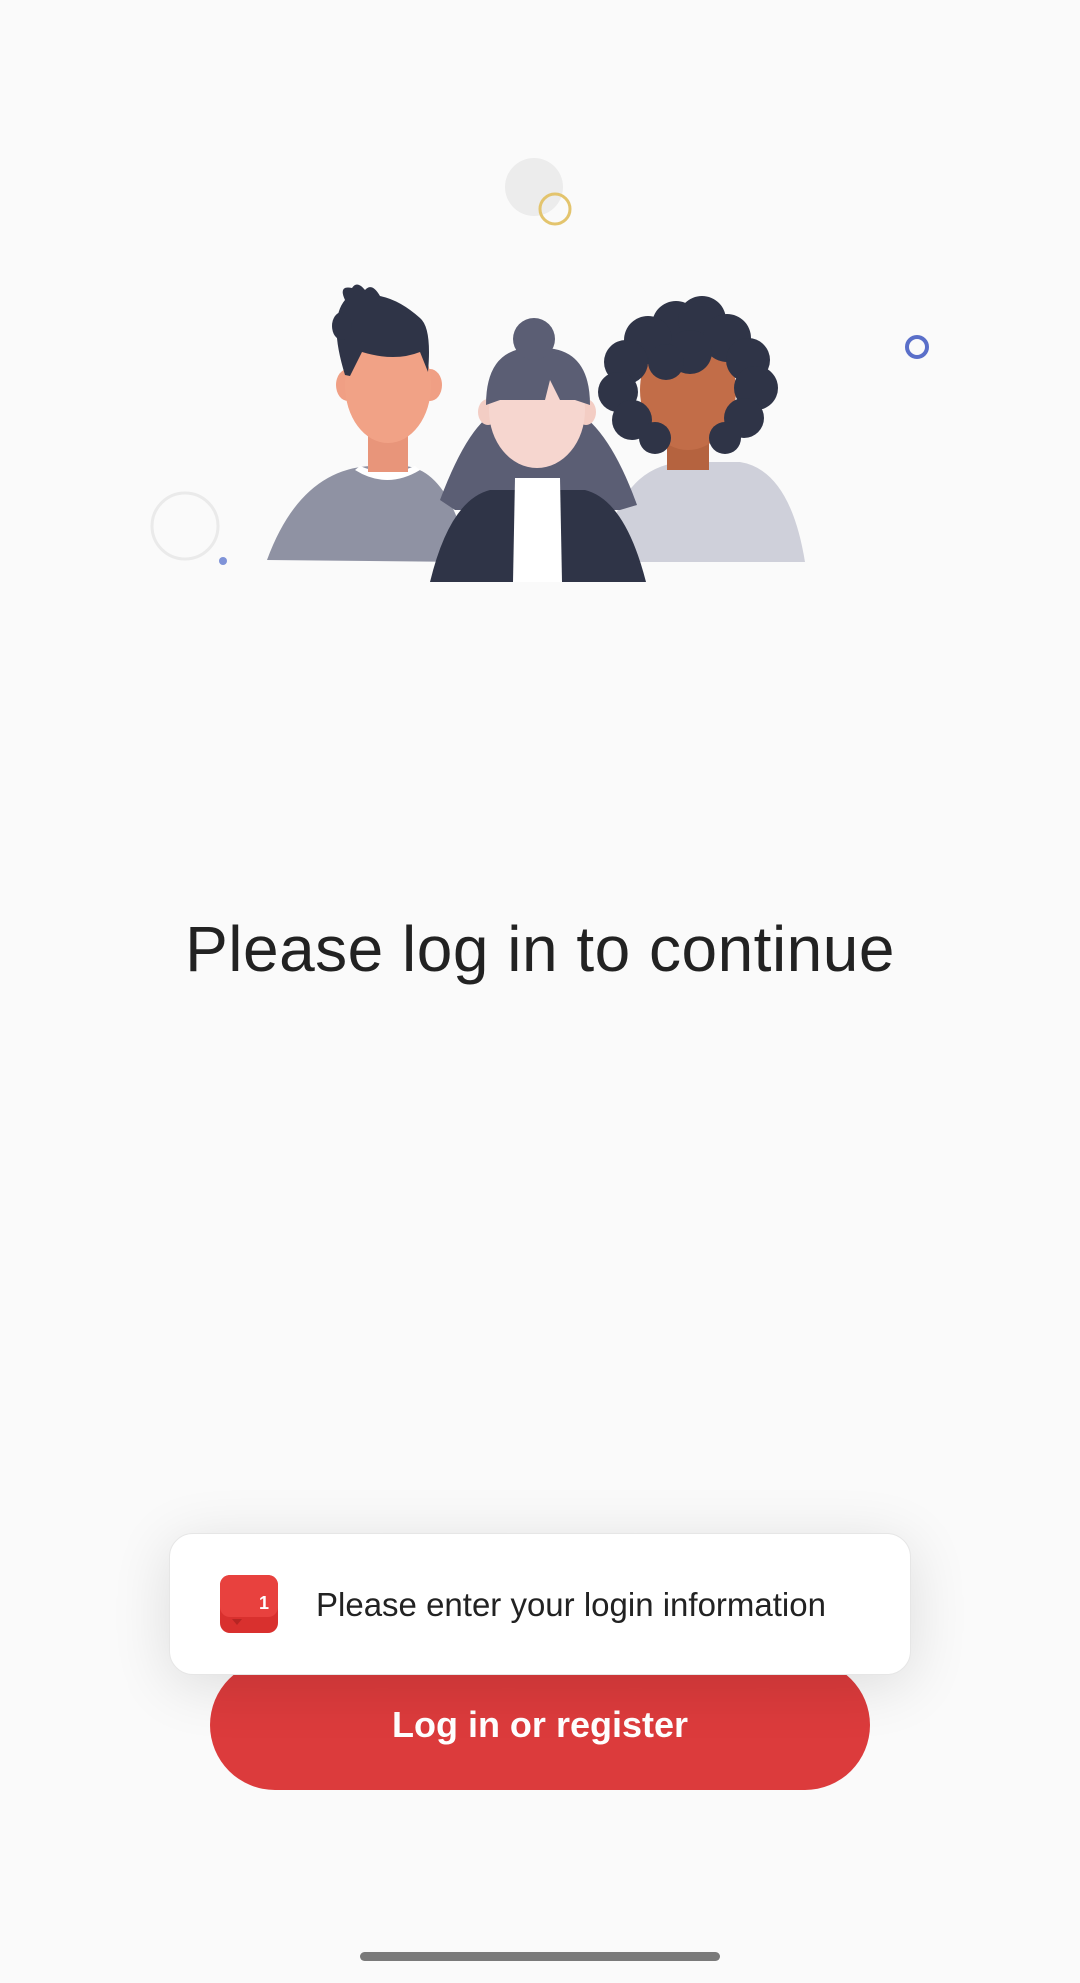 The width and height of the screenshot is (1080, 1983). Describe the element at coordinates (249, 1604) in the screenshot. I see `notification-badge-icon: 1` at that location.